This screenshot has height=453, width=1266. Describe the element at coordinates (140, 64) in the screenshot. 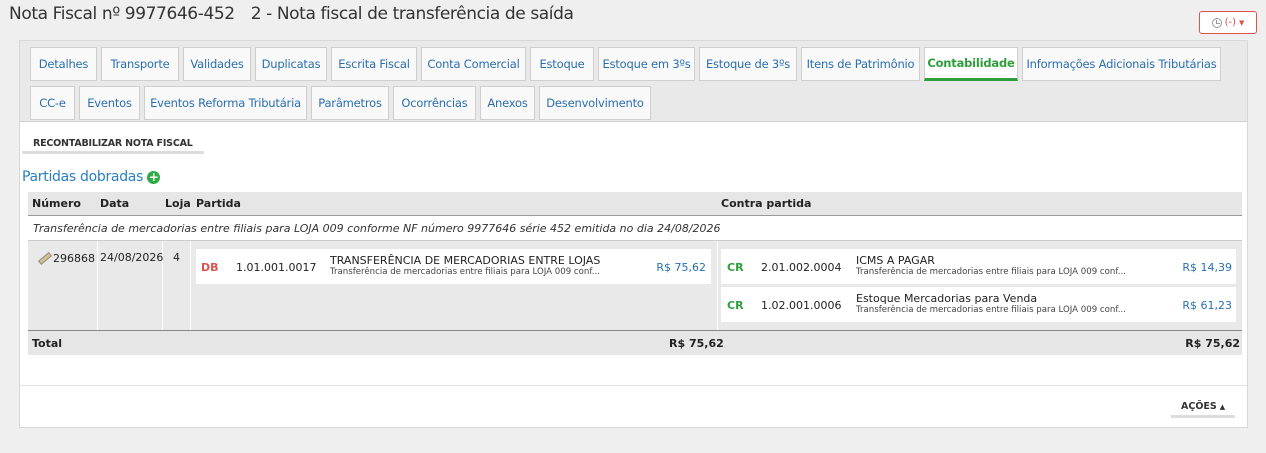

I see `tab-transporte: Transporte` at that location.